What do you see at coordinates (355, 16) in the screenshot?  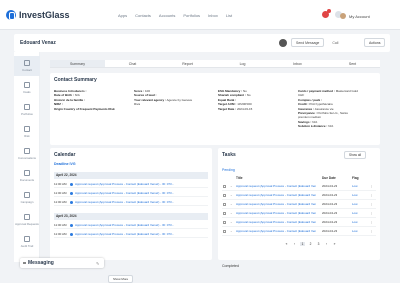 I see `user-menu: My Account` at bounding box center [355, 16].